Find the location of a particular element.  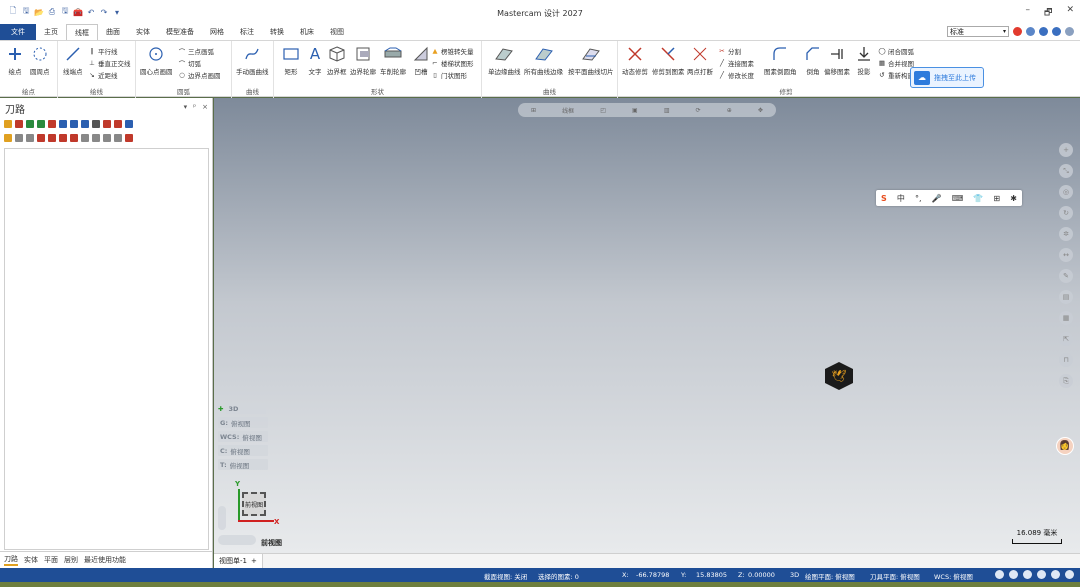

trim-to-entity-button: 修剪到图素 is located at coordinates (668, 60).